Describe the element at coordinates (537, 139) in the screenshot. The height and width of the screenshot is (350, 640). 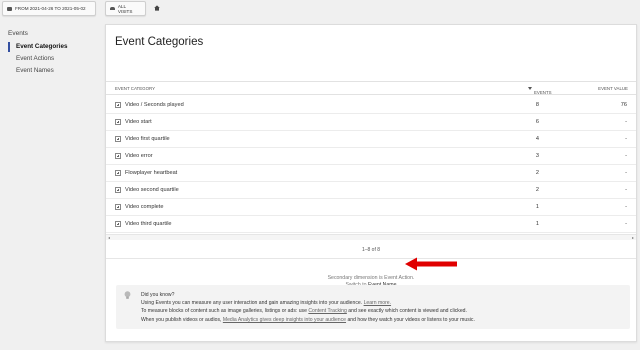
I see `row-events: 4` at that location.